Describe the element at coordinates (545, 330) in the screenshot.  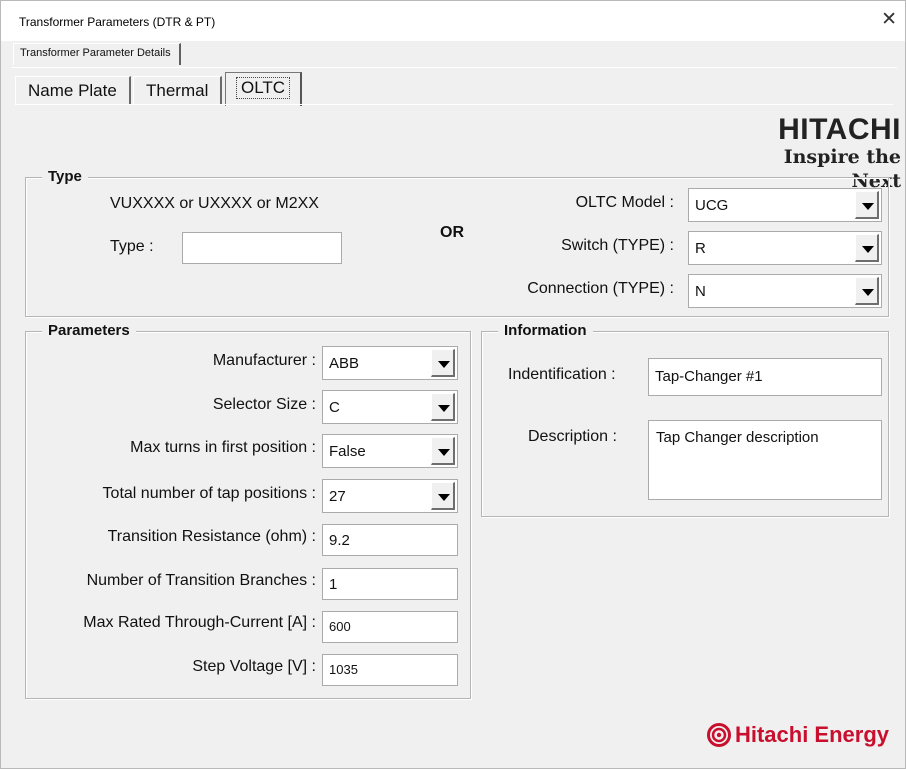
I see `information-group-title: Information` at that location.